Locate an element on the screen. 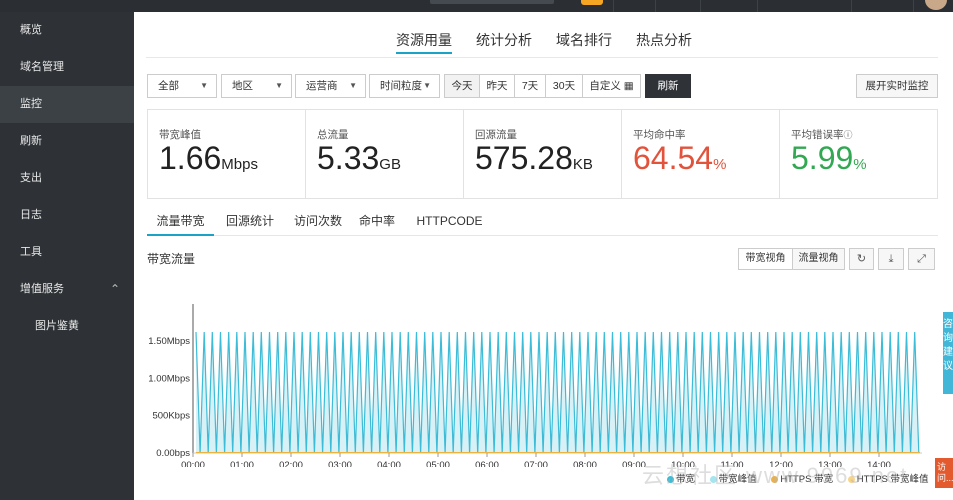 The height and width of the screenshot is (500, 953). download-icon: ⤓ is located at coordinates (891, 259).